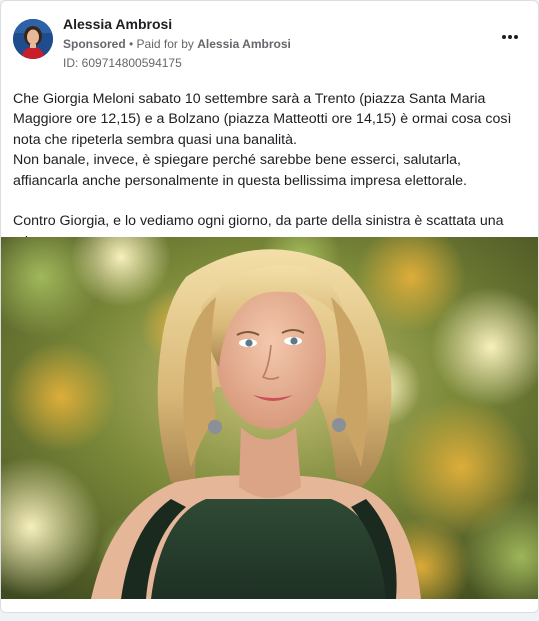  I want to click on sponsored-line: Sponsored • Paid for by Alessia Ambrosi, so click(177, 44).